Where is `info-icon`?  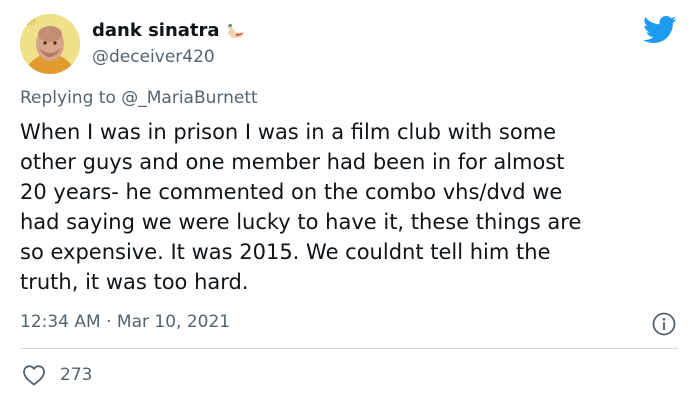 info-icon is located at coordinates (664, 324).